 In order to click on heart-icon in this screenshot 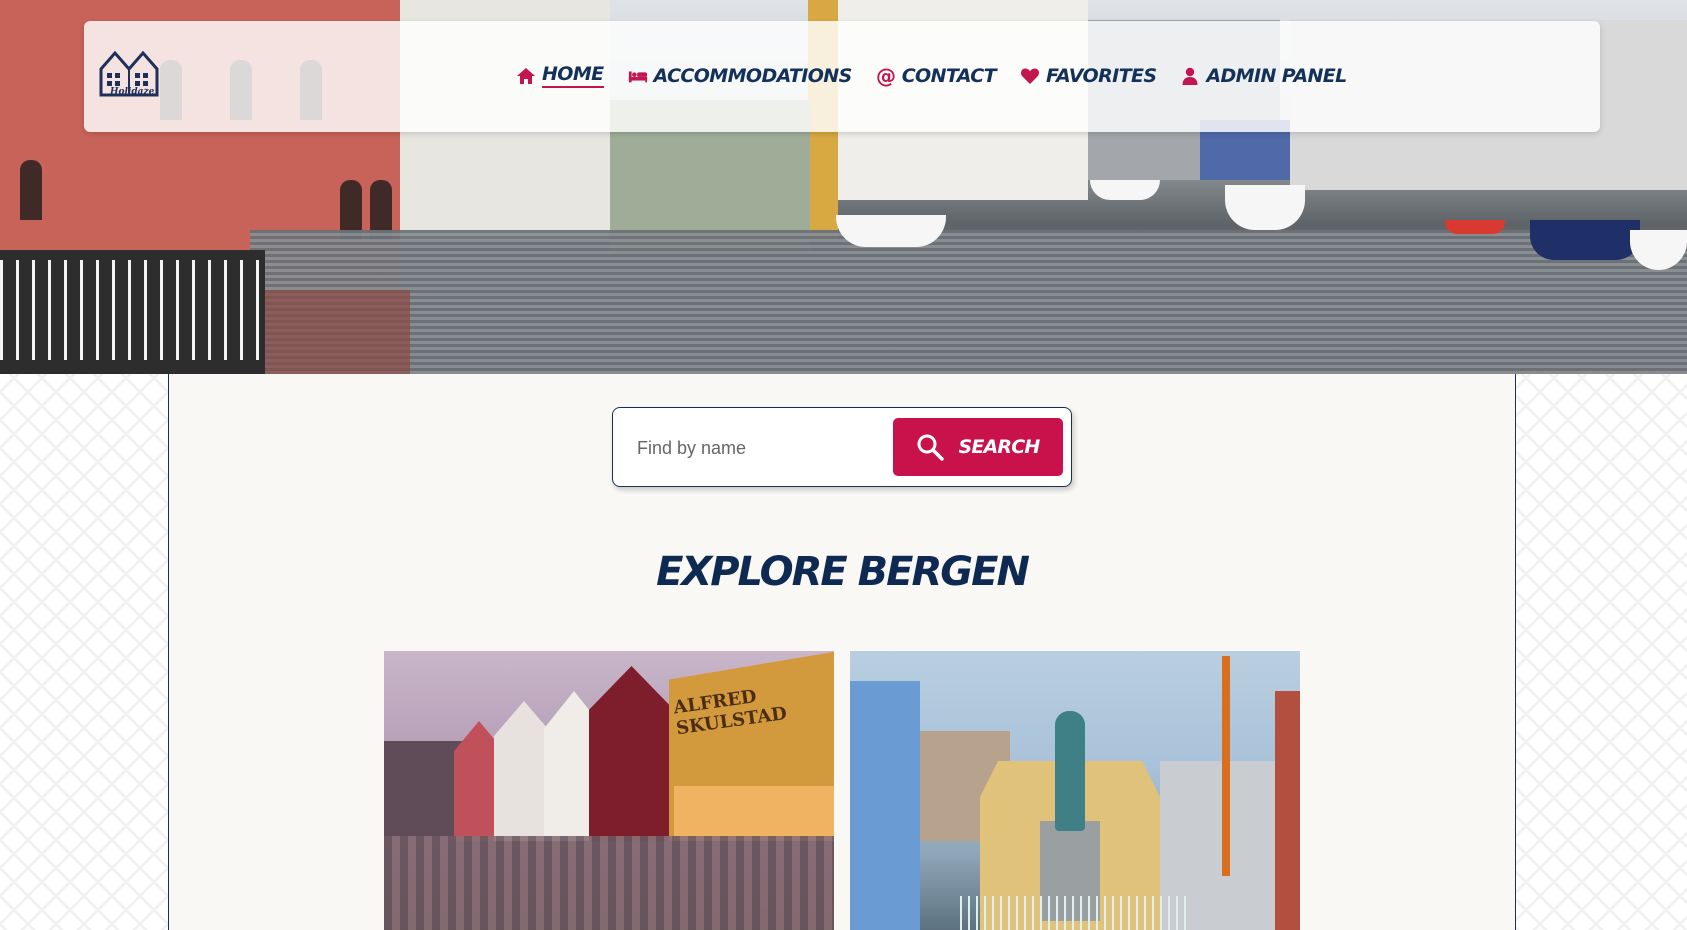, I will do `click(1030, 75)`.